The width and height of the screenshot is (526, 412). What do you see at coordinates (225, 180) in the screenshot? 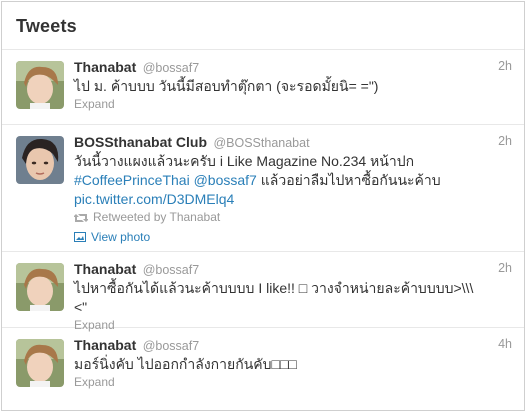
I see `mention-link: @bossaf7` at bounding box center [225, 180].